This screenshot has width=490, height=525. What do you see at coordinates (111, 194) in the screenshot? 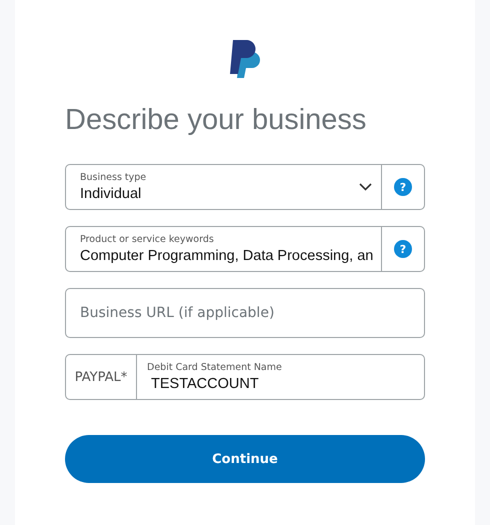
I see `field-value: Individual` at bounding box center [111, 194].